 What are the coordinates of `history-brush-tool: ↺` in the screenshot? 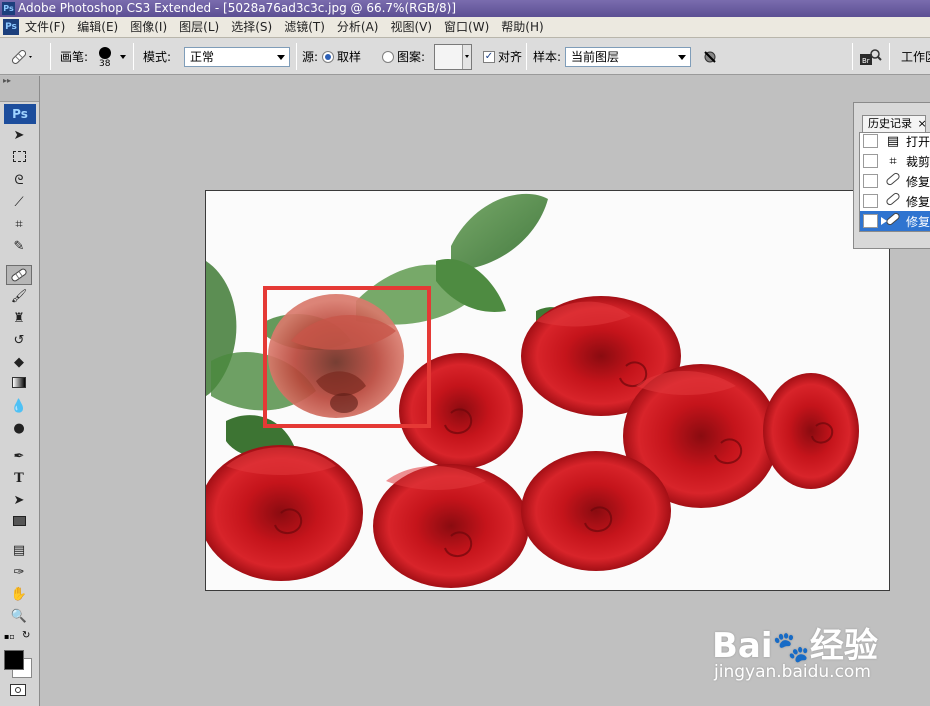 It's located at (19, 341).